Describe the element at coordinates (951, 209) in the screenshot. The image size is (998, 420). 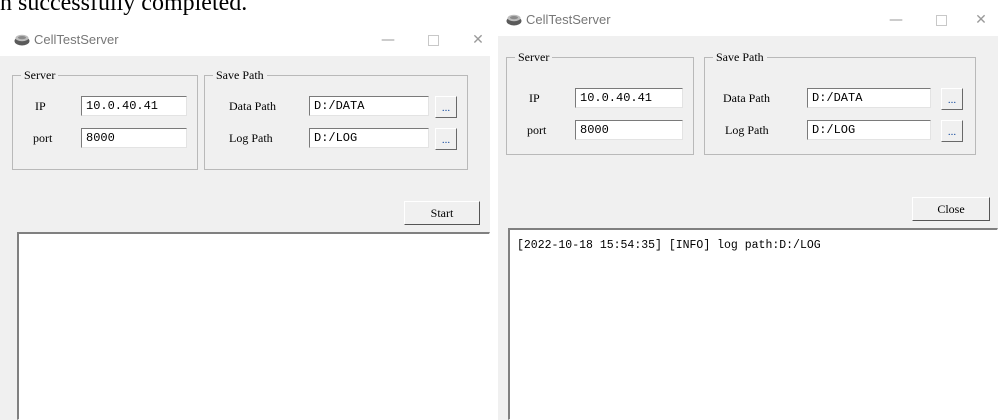
I see `close-app-button: Close` at that location.